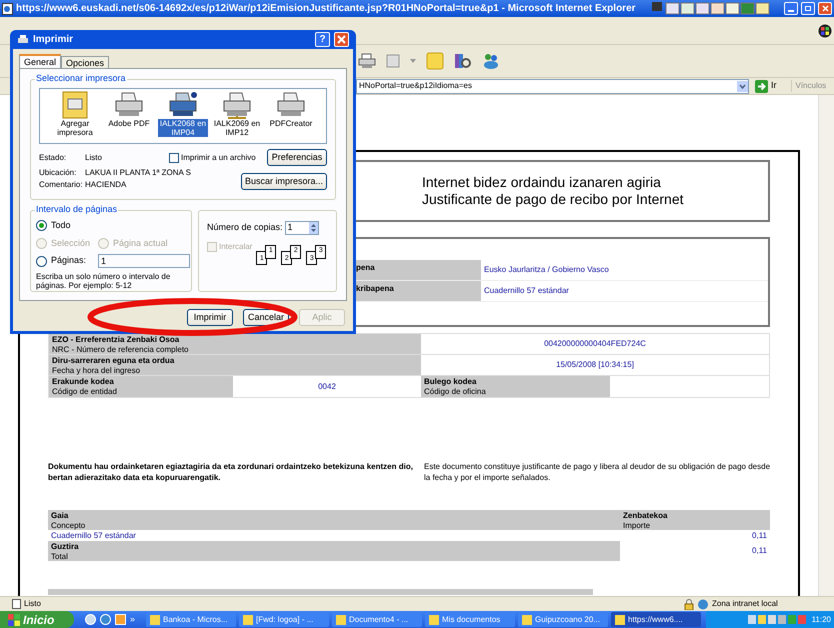 The image size is (834, 628). What do you see at coordinates (121, 350) in the screenshot?
I see `field-sublabel: NRC - Número de referencia completo` at bounding box center [121, 350].